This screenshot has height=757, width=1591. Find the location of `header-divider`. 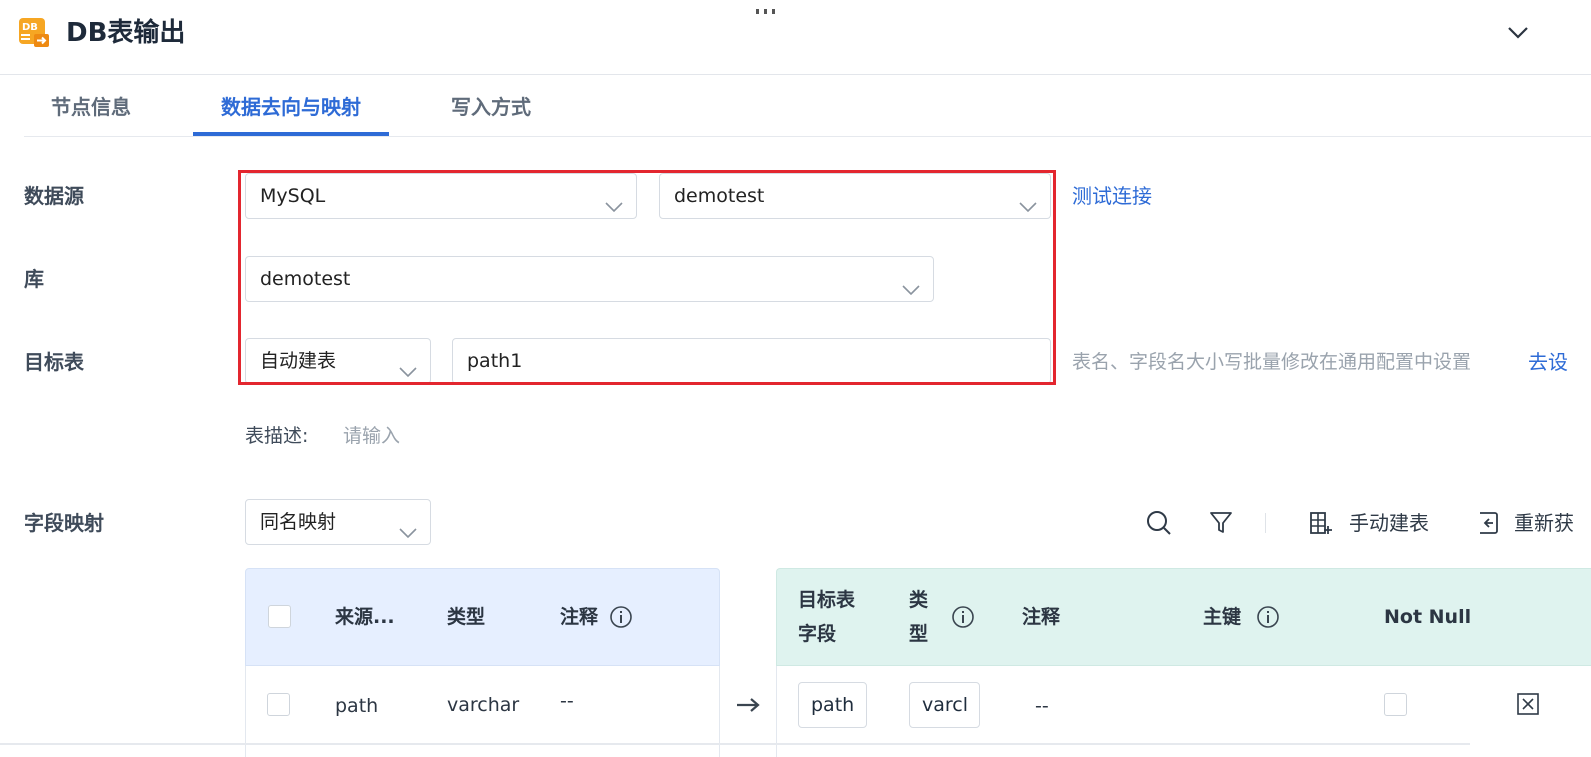

header-divider is located at coordinates (795, 74).